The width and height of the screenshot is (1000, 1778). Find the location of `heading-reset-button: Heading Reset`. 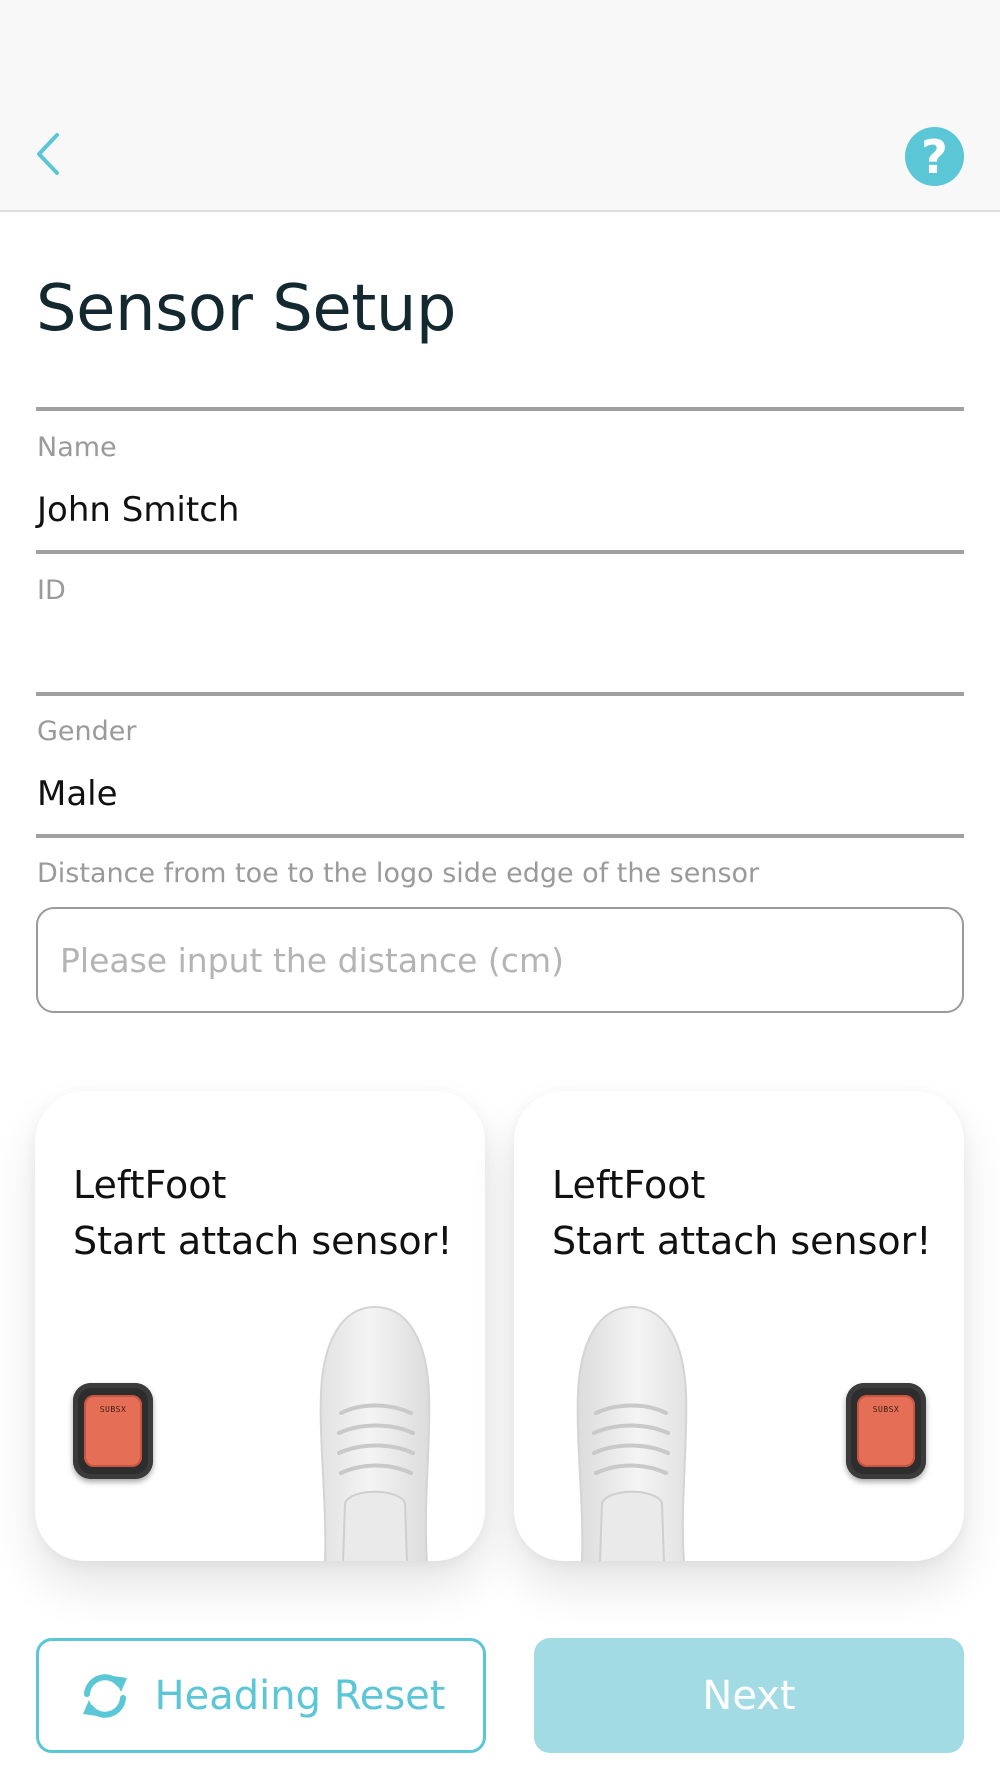

heading-reset-button: Heading Reset is located at coordinates (261, 1695).